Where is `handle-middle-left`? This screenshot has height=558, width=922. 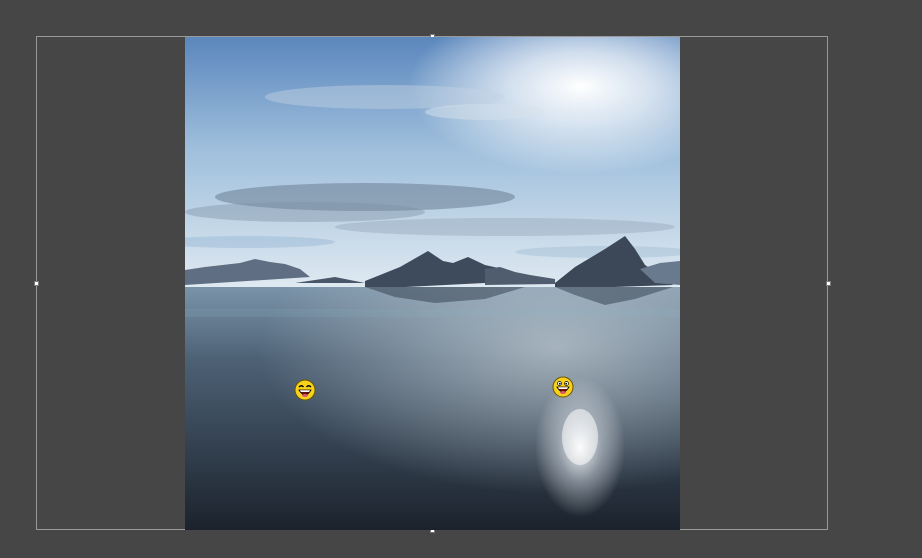
handle-middle-left is located at coordinates (36, 283).